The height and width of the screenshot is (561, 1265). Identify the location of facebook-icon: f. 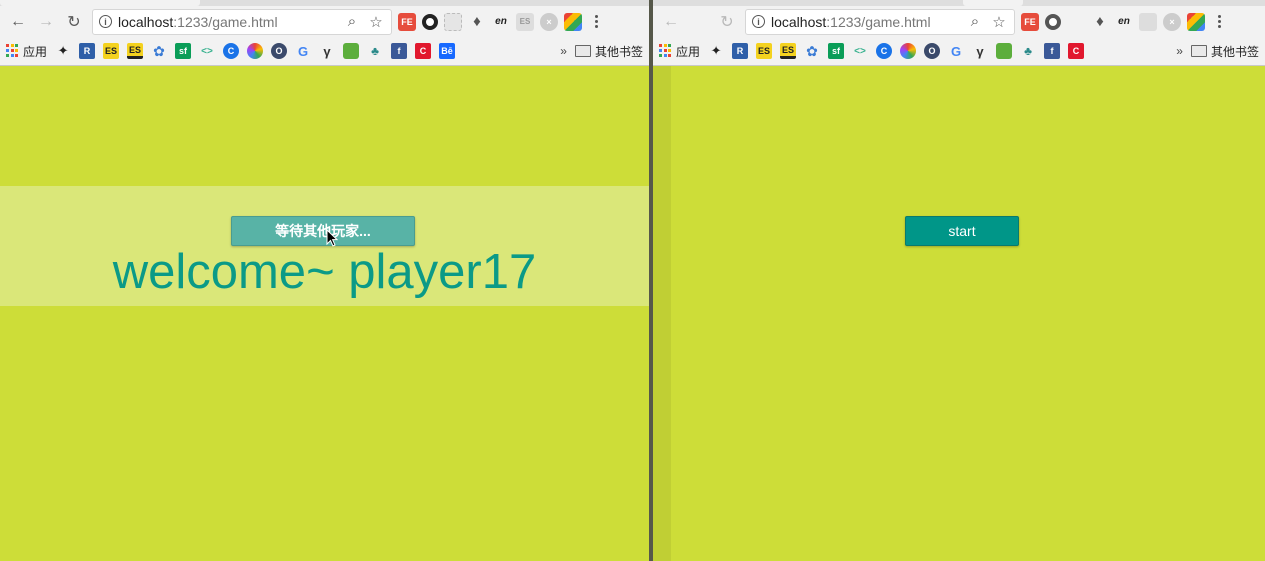
(399, 51).